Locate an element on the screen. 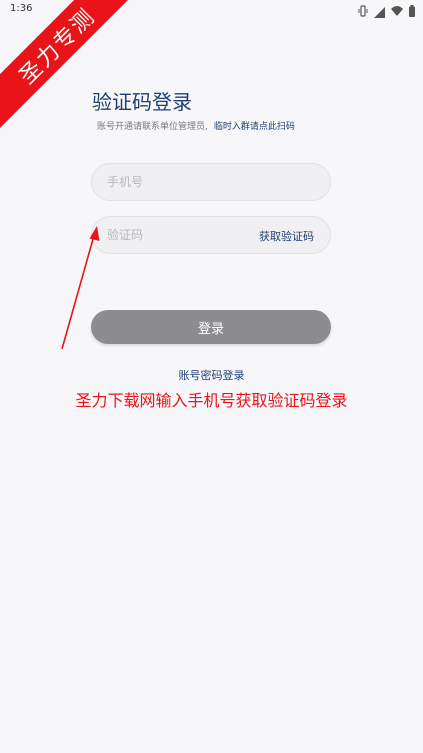 This screenshot has width=423, height=753. annotation-text: 圣力下载网输入手机号获取验证码登录 is located at coordinates (211, 400).